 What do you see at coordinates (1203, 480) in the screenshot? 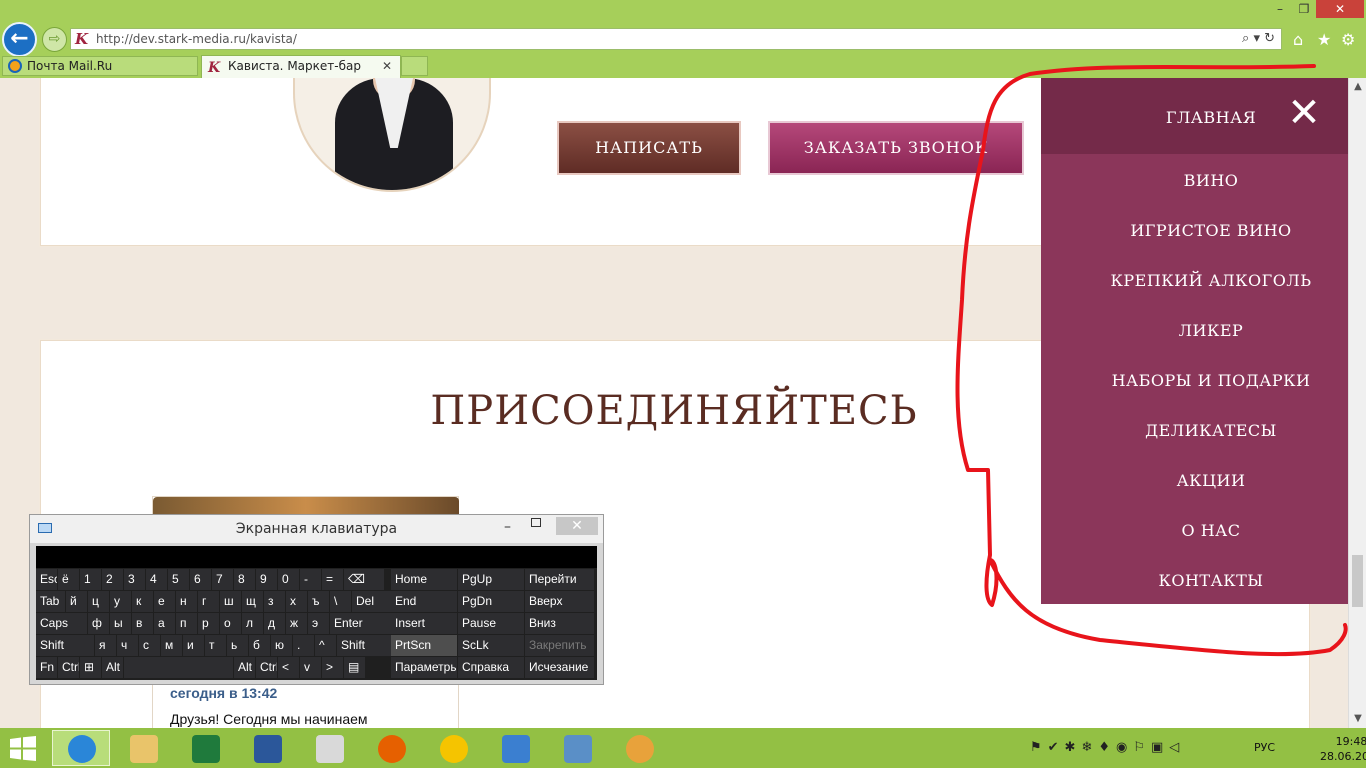
I see `menu-item-promos: АКЦИИ` at bounding box center [1203, 480].